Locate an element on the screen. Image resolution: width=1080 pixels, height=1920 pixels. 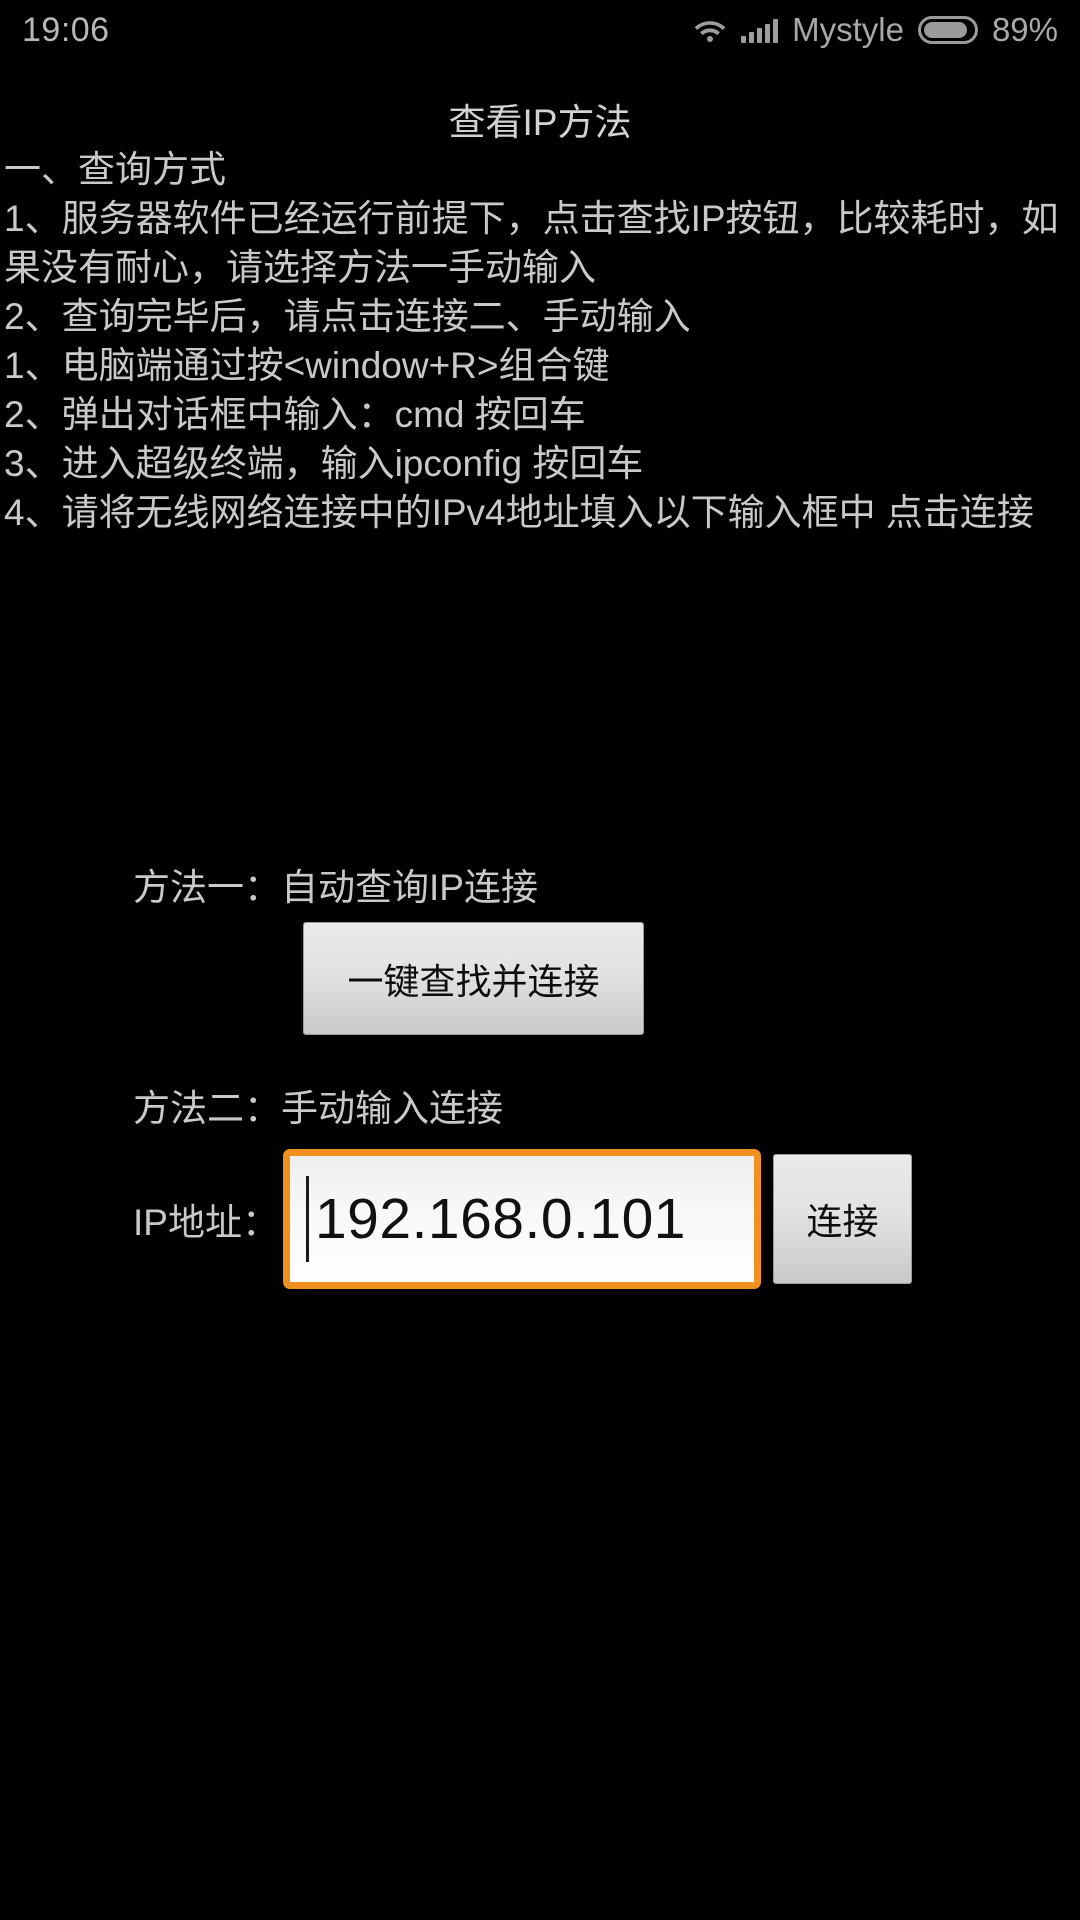
method-one-label: 方法一：自动查询IP连接 is located at coordinates (335, 887).